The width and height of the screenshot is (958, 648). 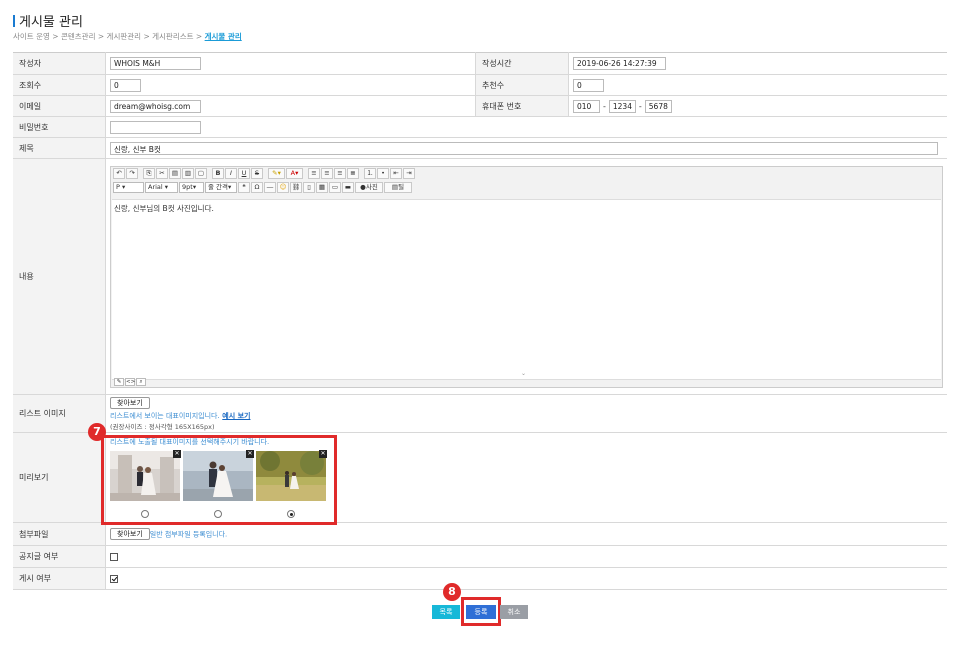 What do you see at coordinates (446, 612) in the screenshot?
I see `list-button: 목록` at bounding box center [446, 612].